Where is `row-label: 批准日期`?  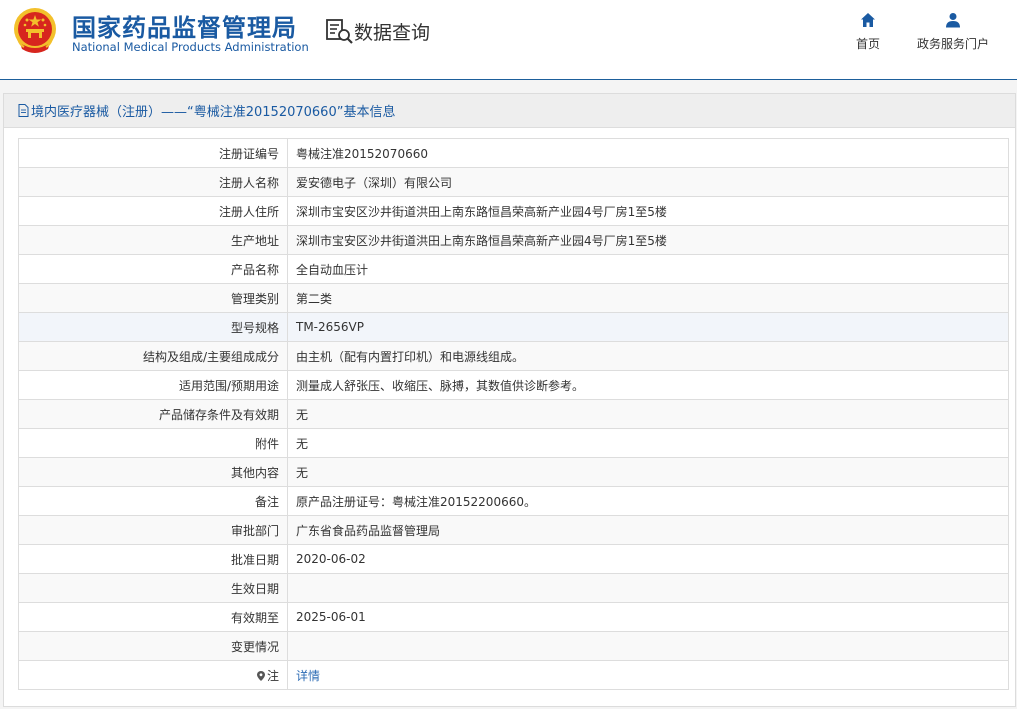
row-label: 批准日期 is located at coordinates (153, 559).